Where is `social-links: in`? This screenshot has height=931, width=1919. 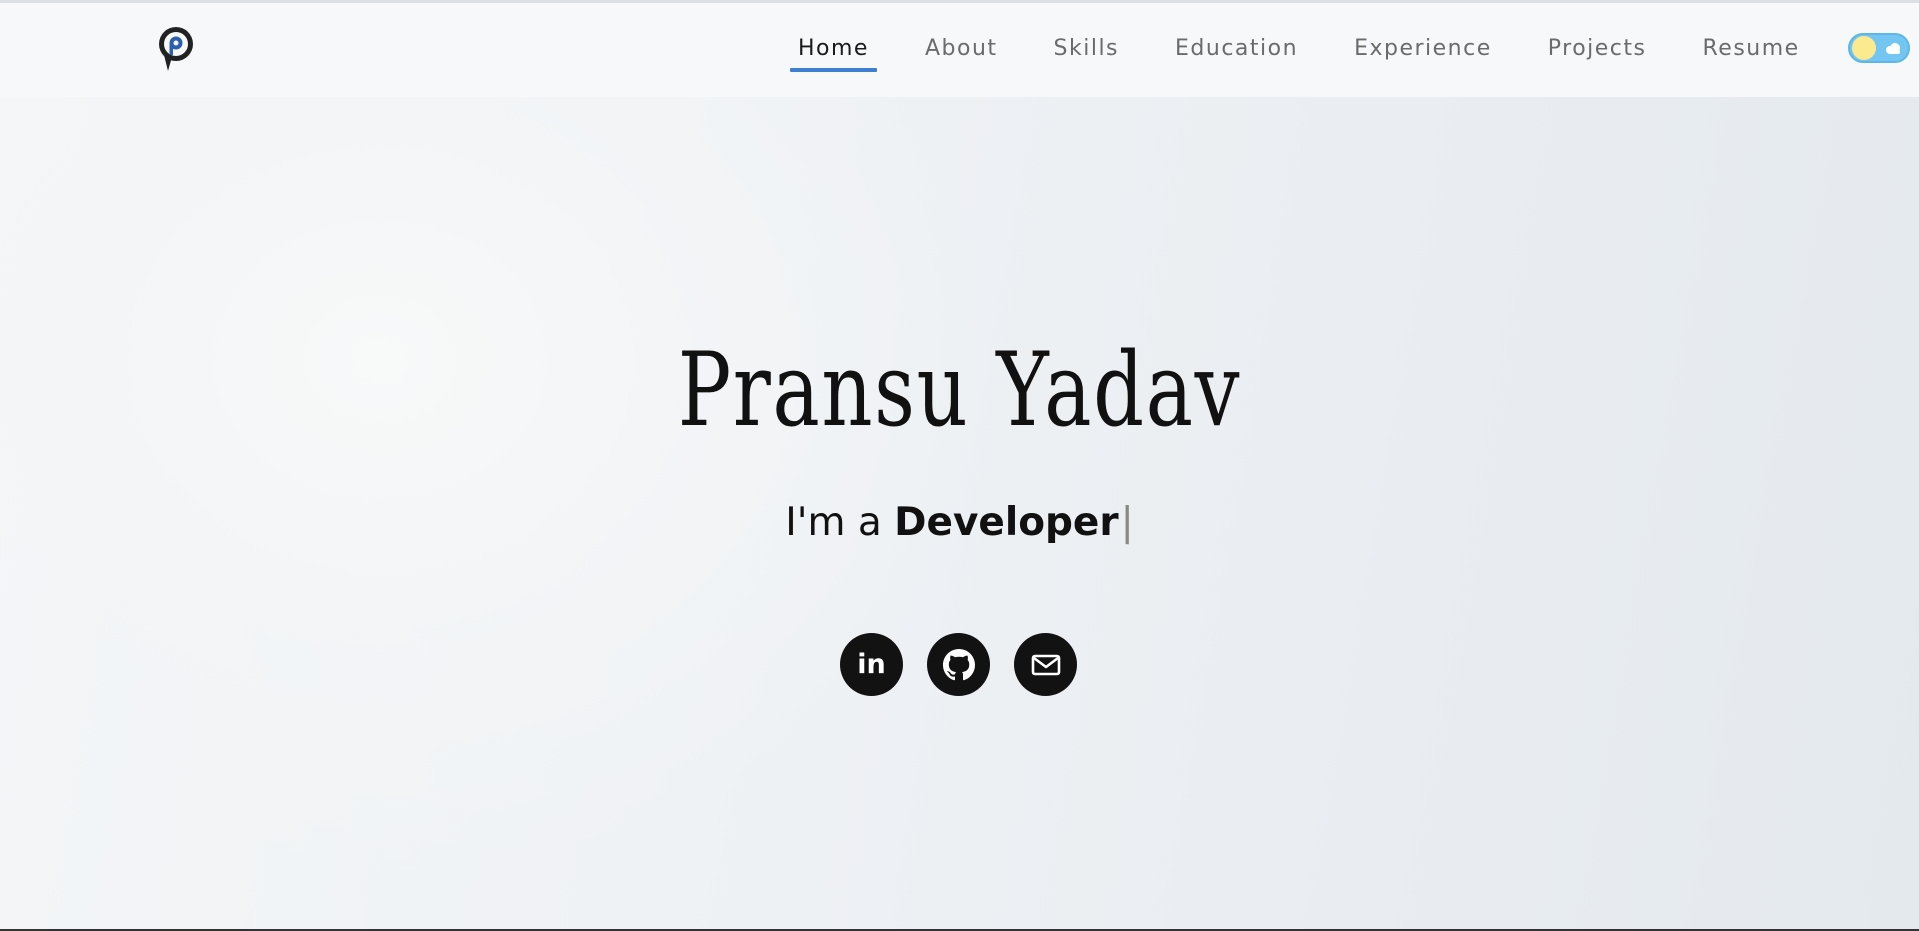
social-links: in is located at coordinates (958, 664).